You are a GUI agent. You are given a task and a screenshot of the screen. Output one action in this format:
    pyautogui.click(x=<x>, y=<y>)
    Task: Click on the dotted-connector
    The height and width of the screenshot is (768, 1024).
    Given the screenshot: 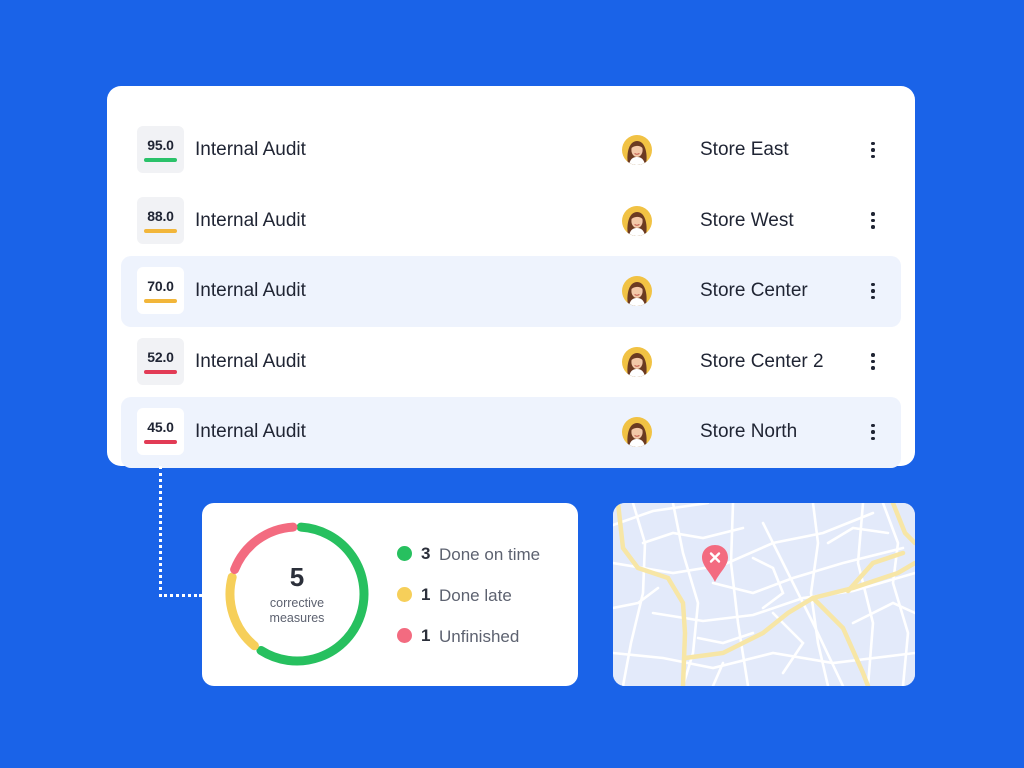 What is the action you would take?
    pyautogui.click(x=180, y=531)
    